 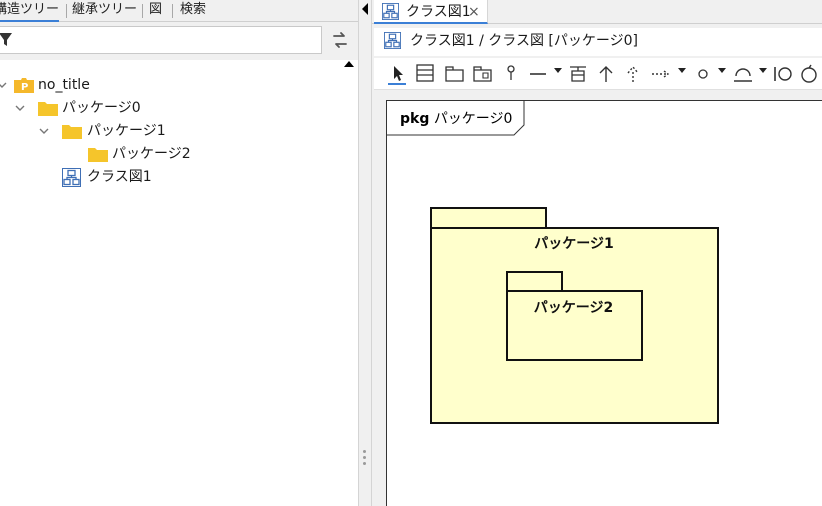 I want to click on tree-item-package0: パッケージ0, so click(x=170, y=108).